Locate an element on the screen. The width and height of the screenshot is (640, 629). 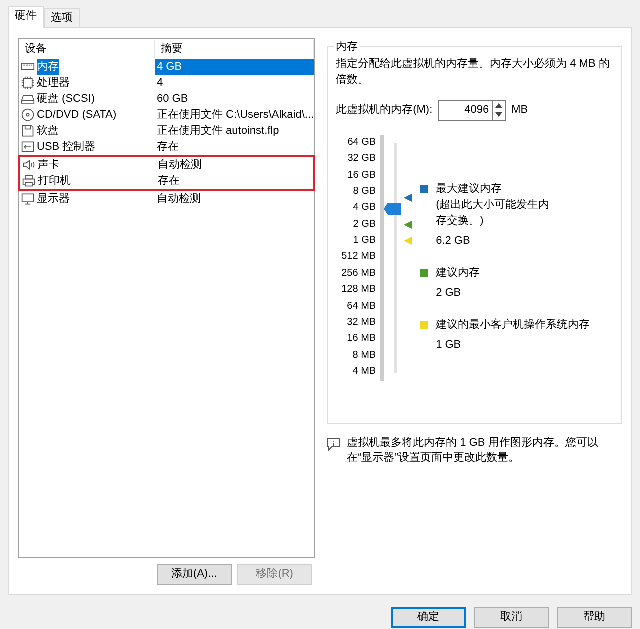
scale-label: 16 MB is located at coordinates (361, 339).